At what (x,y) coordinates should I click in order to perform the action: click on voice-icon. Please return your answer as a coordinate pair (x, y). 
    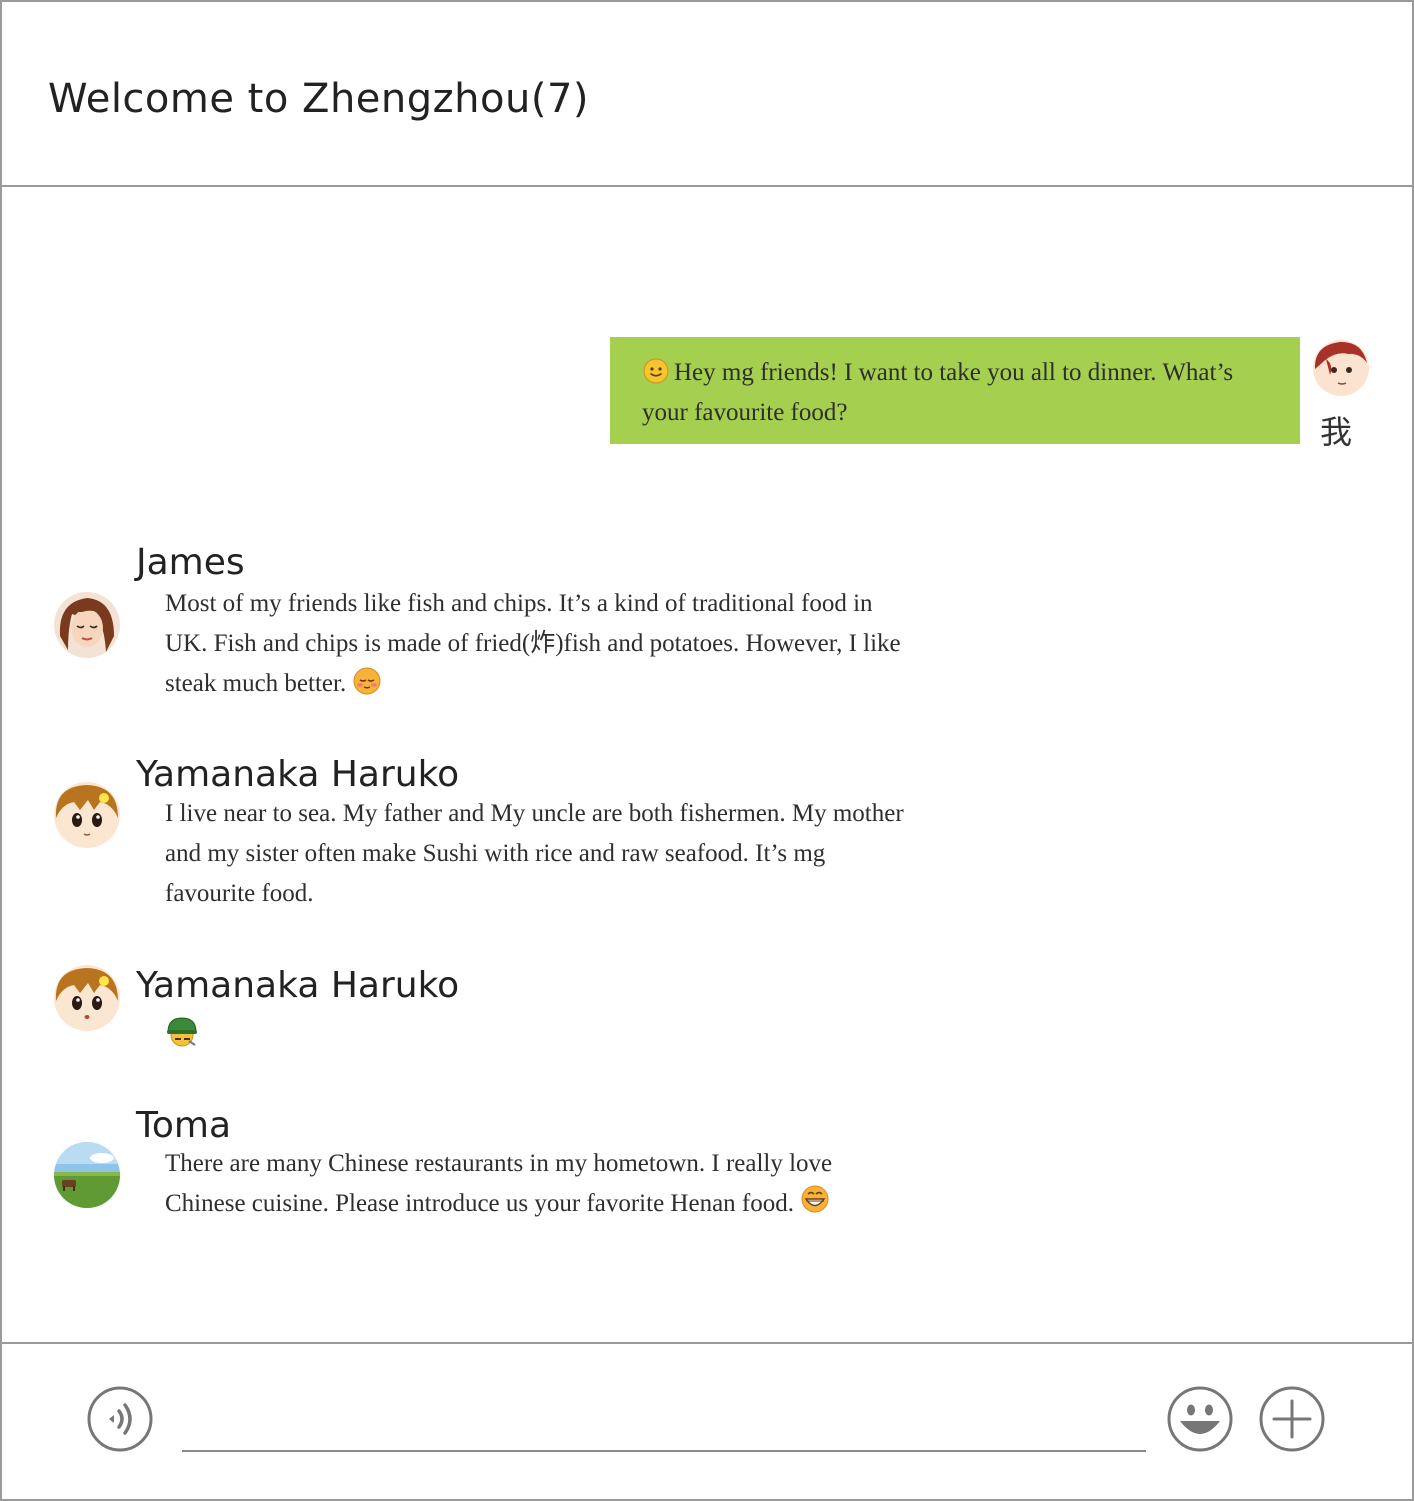
    Looking at the image, I should click on (120, 1419).